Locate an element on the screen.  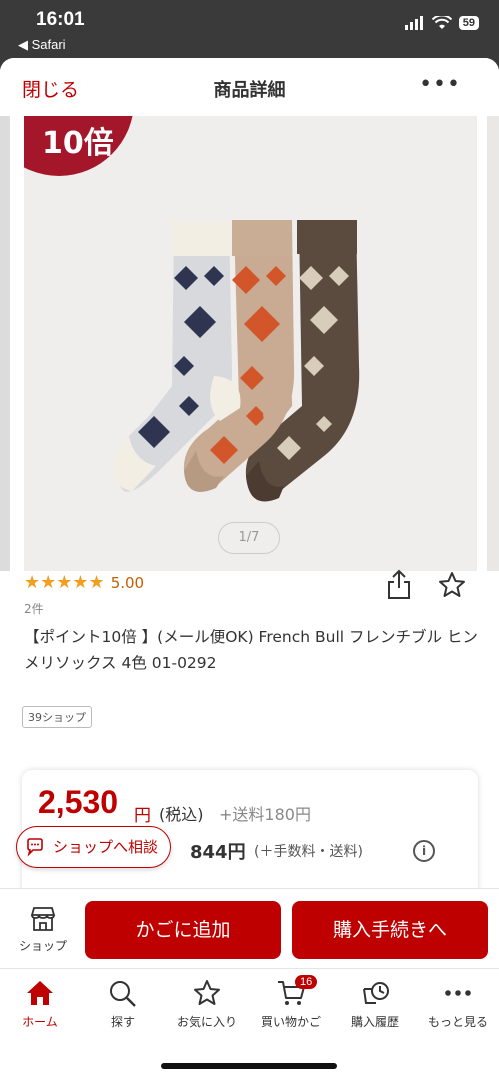
wifi-icon is located at coordinates (441, 22).